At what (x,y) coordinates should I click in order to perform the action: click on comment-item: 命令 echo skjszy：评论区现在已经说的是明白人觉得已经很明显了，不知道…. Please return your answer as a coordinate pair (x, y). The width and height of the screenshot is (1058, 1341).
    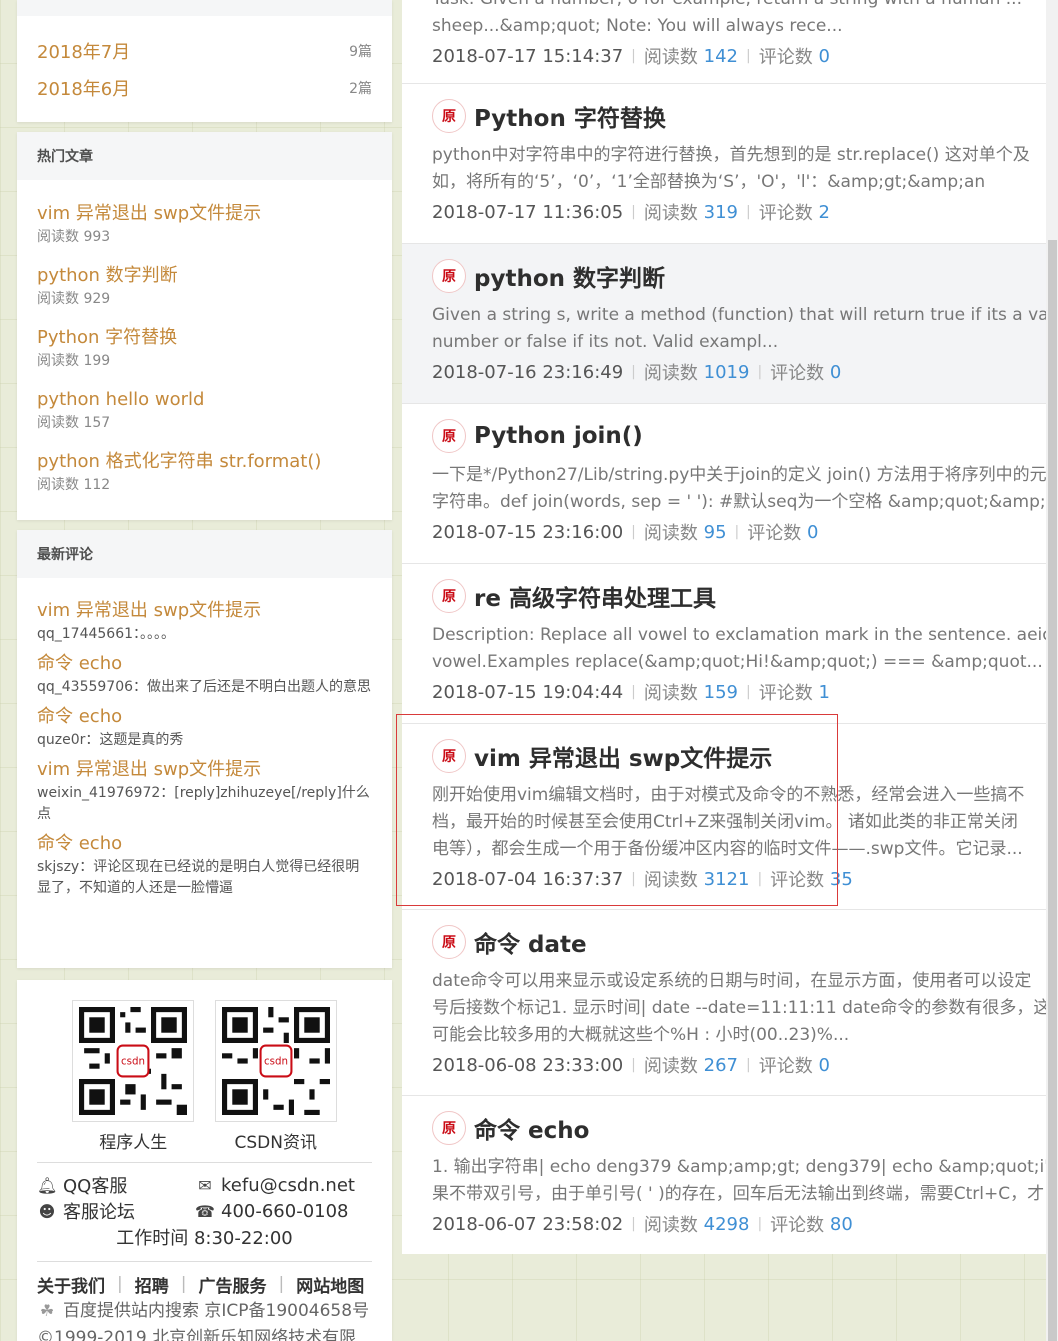
    Looking at the image, I should click on (204, 865).